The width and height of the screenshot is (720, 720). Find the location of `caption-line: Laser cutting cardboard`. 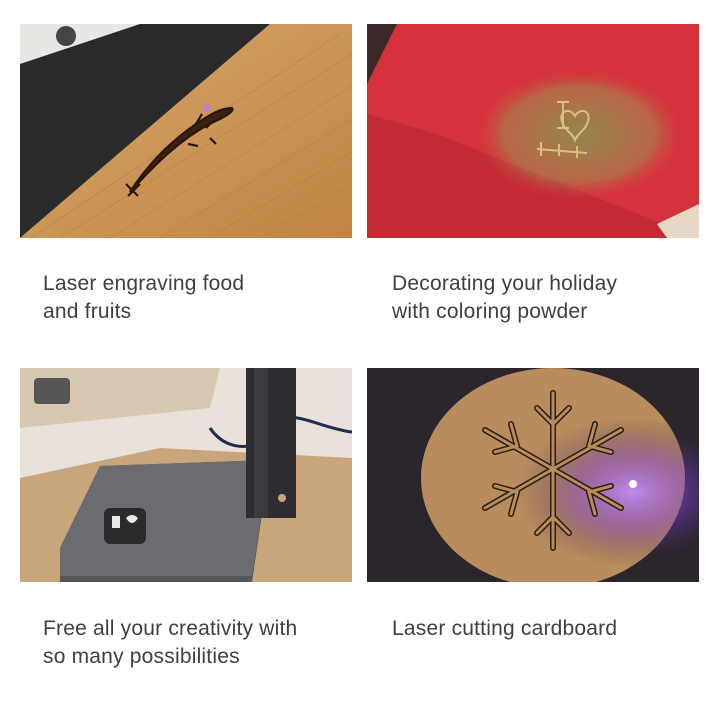

caption-line: Laser cutting cardboard is located at coordinates (505, 628).